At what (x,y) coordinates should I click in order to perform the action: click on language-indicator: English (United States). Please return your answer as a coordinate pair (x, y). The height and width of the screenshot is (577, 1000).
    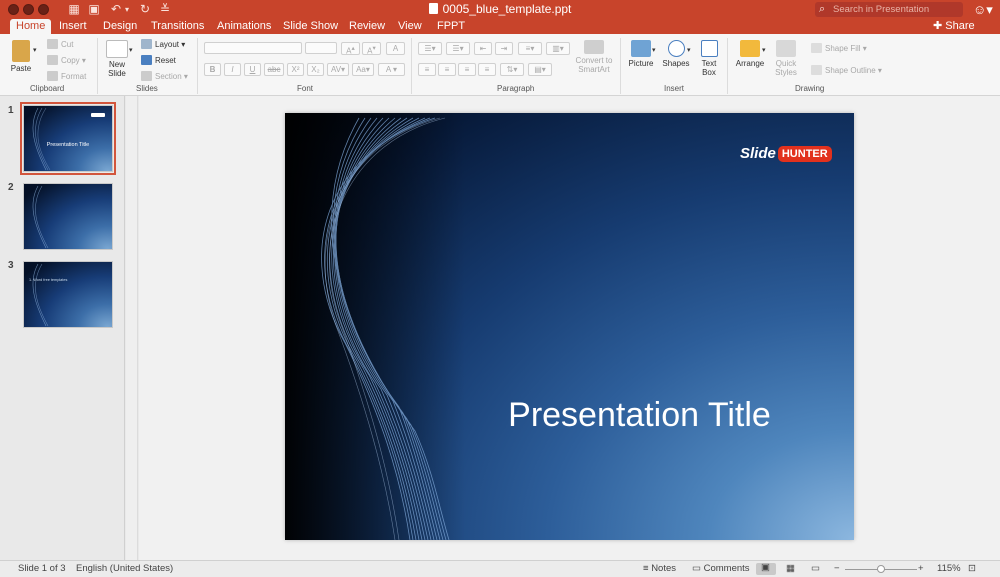
    Looking at the image, I should click on (124, 569).